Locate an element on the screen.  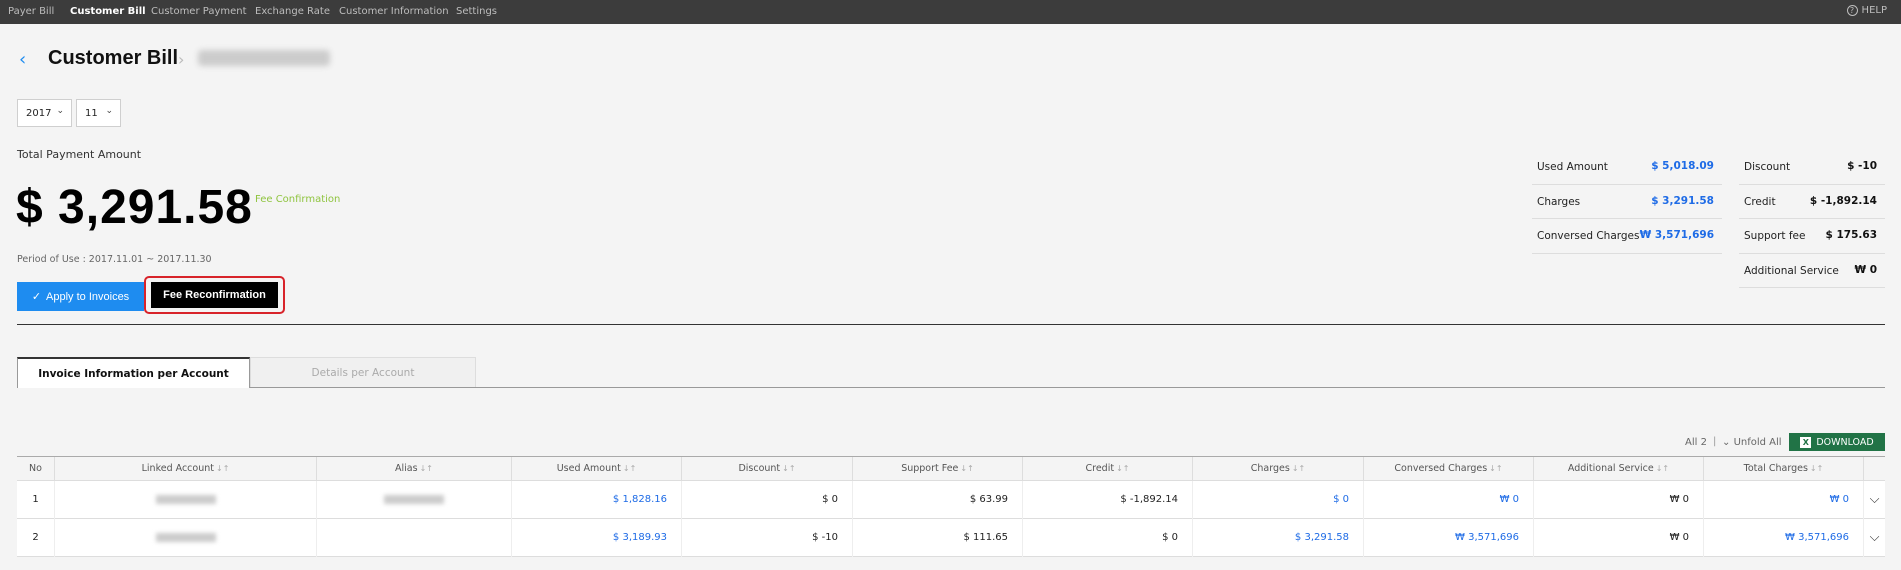
nav-exchange-rate: Exchange Rate is located at coordinates (292, 11).